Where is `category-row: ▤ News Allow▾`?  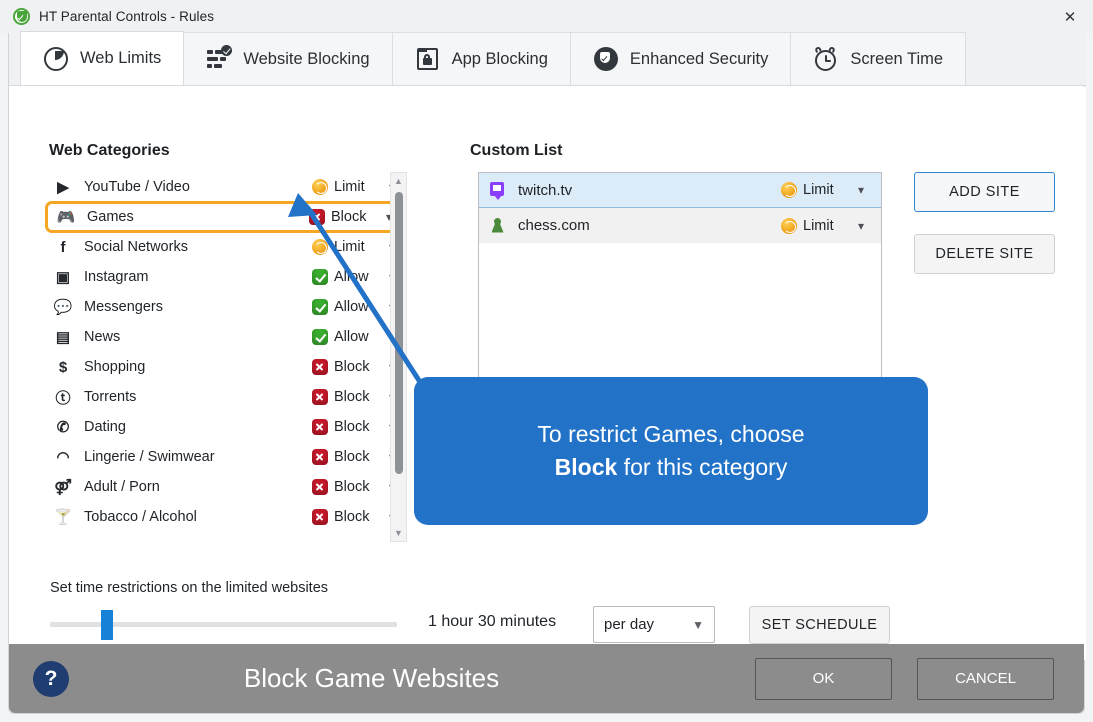
category-row: ▤ News Allow▾ is located at coordinates (225, 337).